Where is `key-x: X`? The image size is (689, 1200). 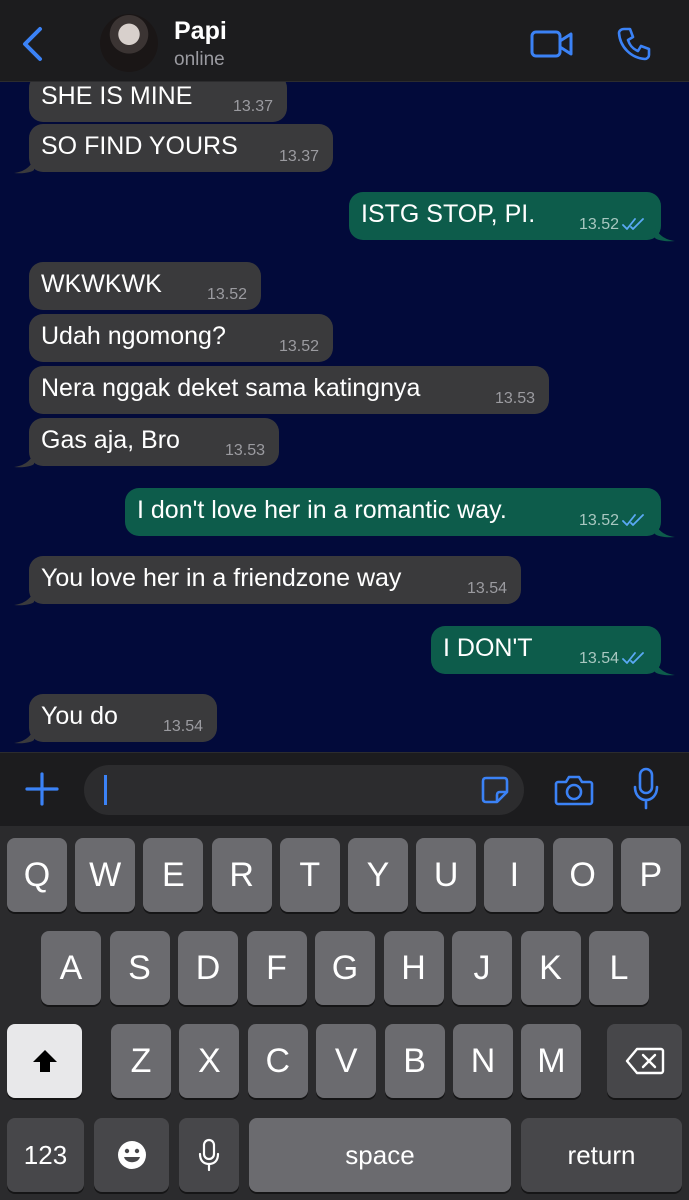
key-x: X is located at coordinates (209, 1061).